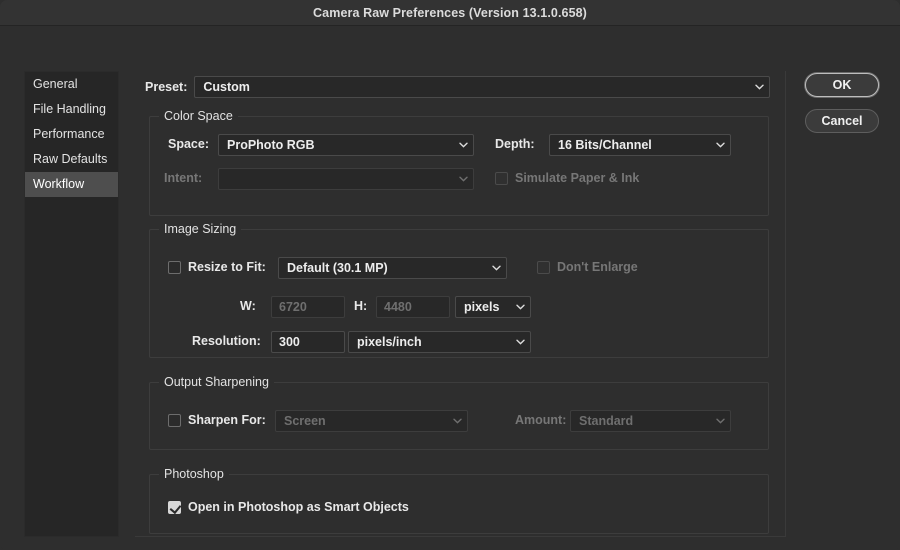  Describe the element at coordinates (346, 145) in the screenshot. I see `space-select: ProPhoto RGB` at that location.